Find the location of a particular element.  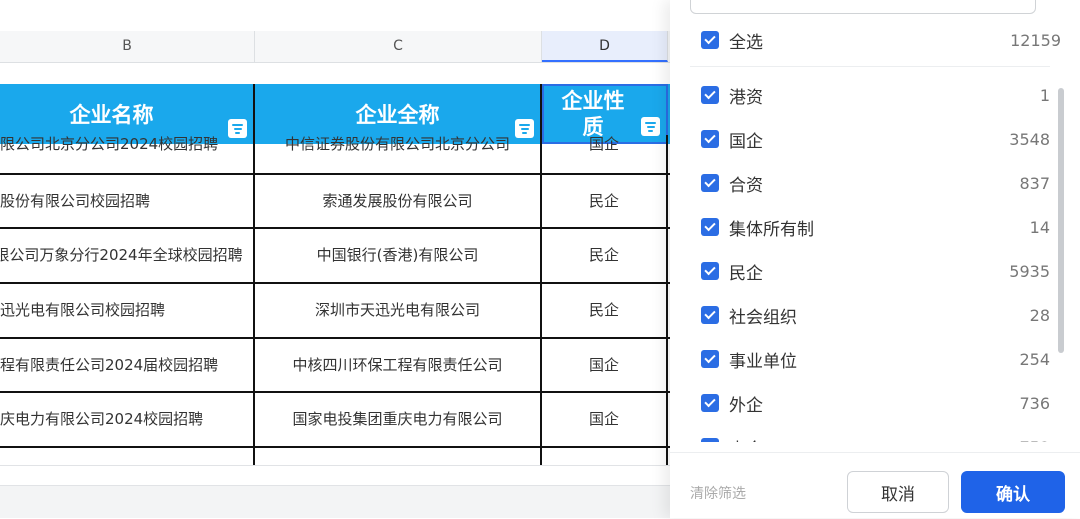

vertical-scrollbar is located at coordinates (1061, 220).